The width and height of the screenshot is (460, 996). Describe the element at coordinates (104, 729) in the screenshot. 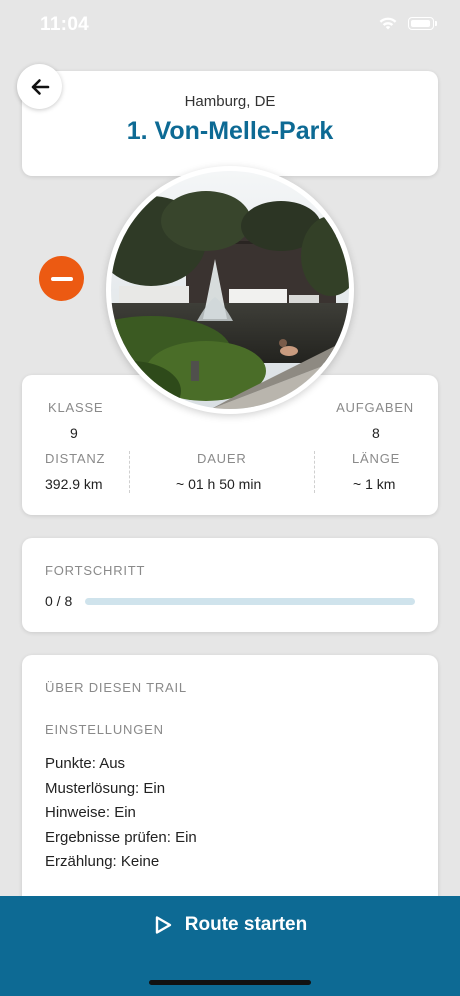

I see `settings-title: EINSTELLUNGEN` at that location.